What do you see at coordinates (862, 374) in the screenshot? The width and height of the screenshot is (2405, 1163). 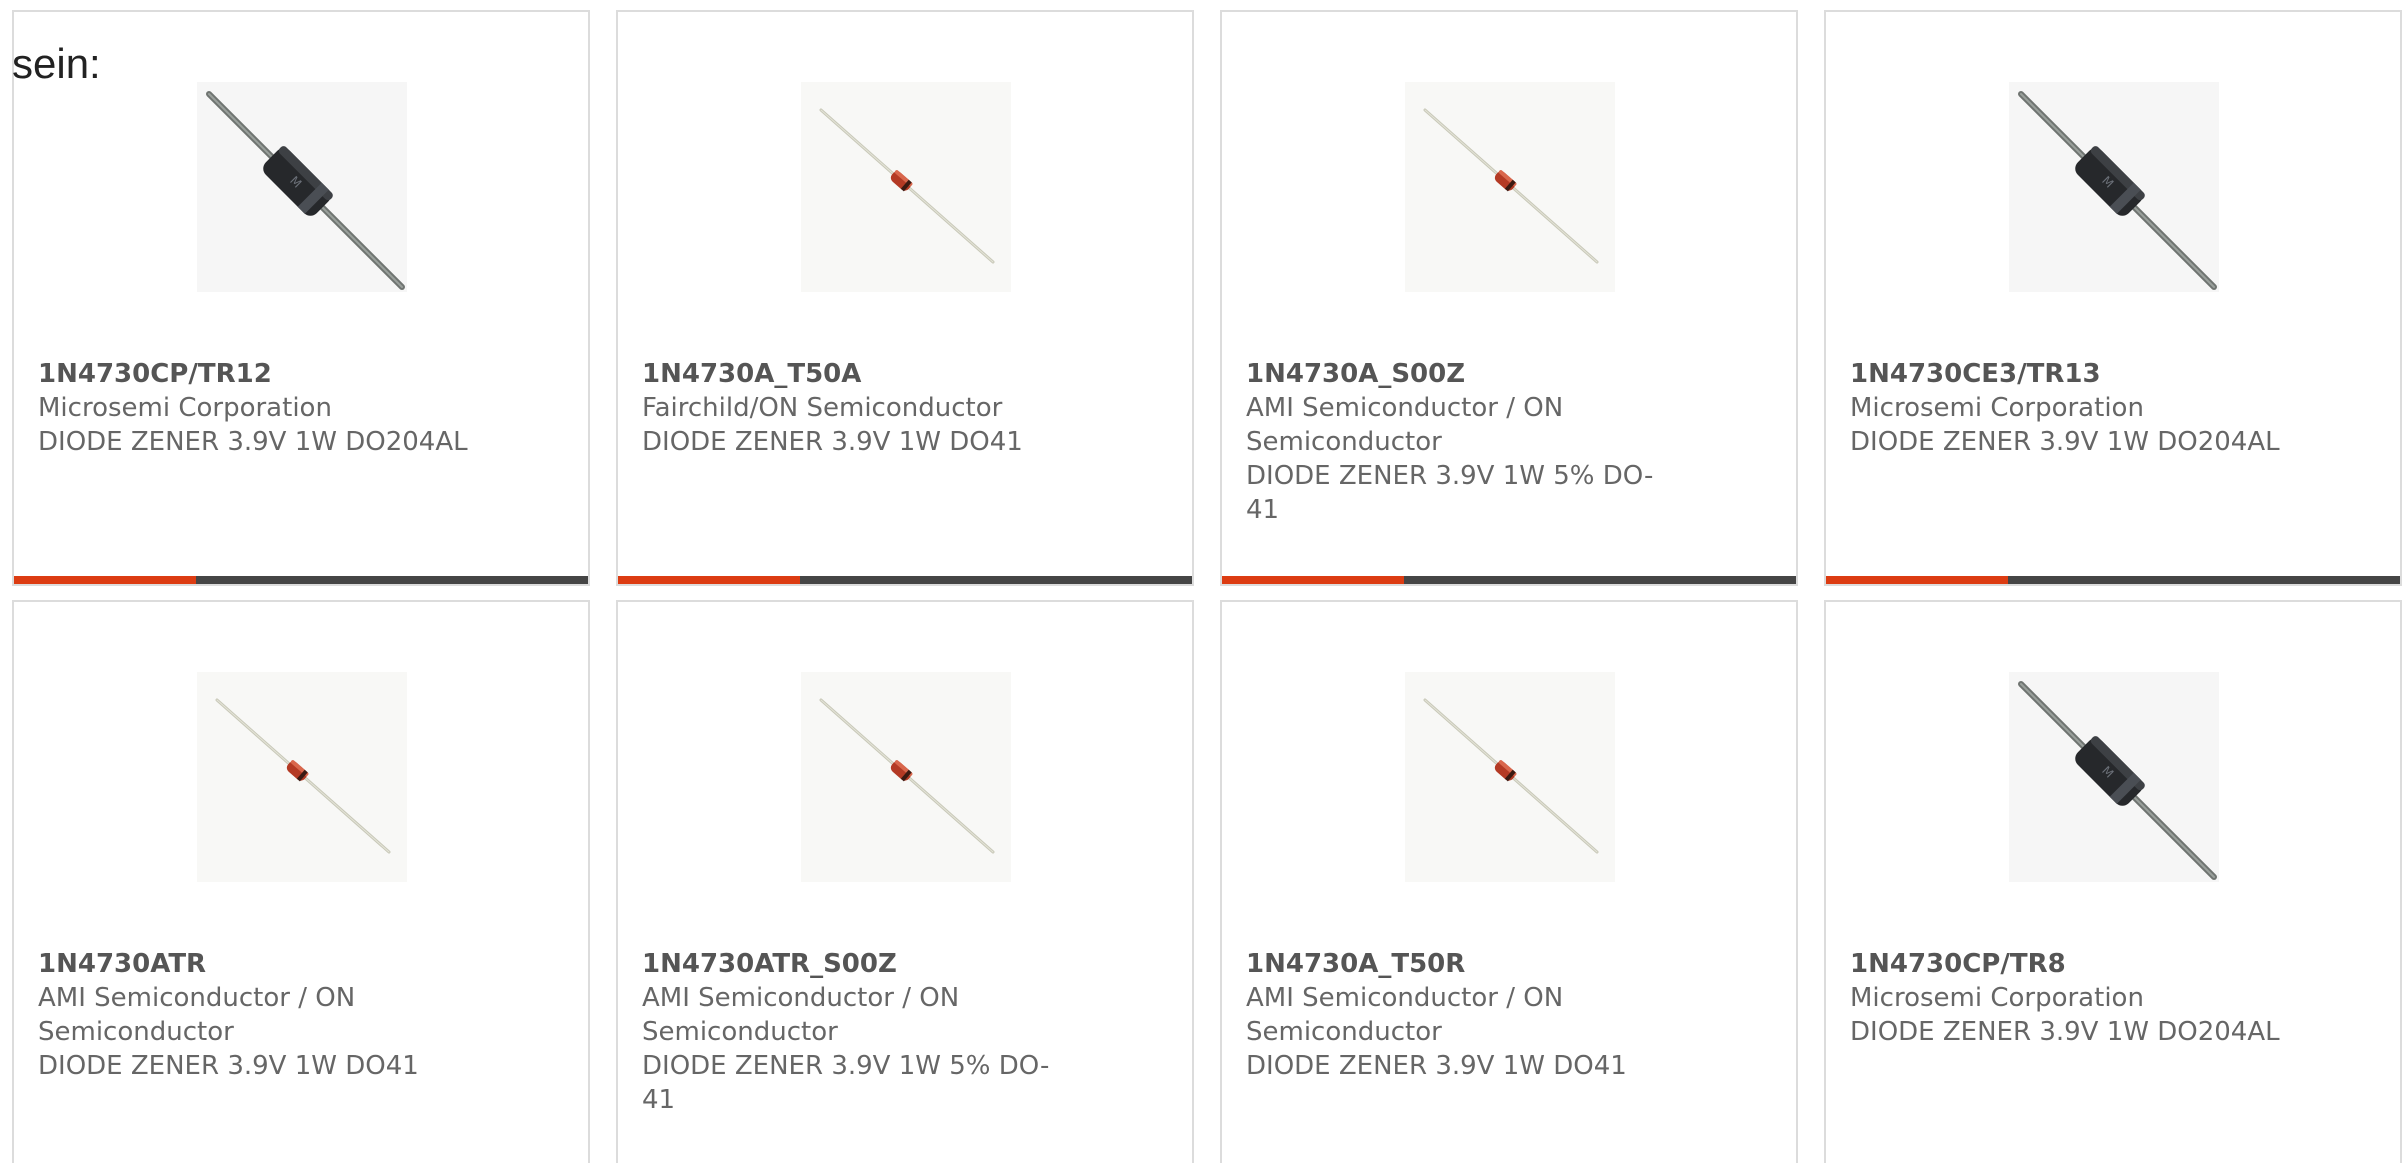 I see `part-number-link: 1N4730A_T50A` at bounding box center [862, 374].